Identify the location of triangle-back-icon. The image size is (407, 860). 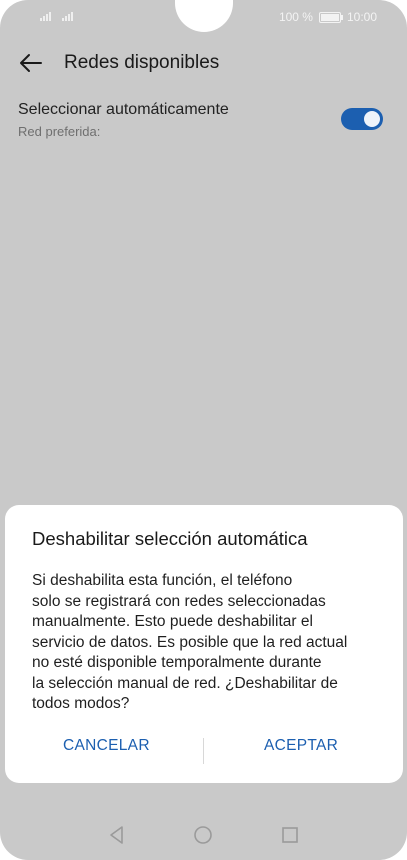
(116, 835).